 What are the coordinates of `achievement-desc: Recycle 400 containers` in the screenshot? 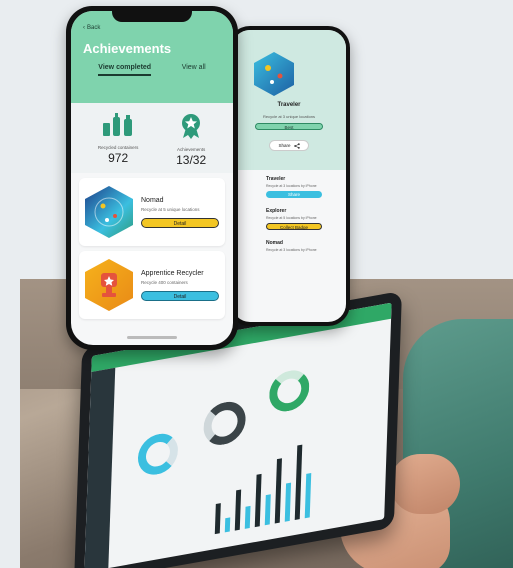 It's located at (164, 282).